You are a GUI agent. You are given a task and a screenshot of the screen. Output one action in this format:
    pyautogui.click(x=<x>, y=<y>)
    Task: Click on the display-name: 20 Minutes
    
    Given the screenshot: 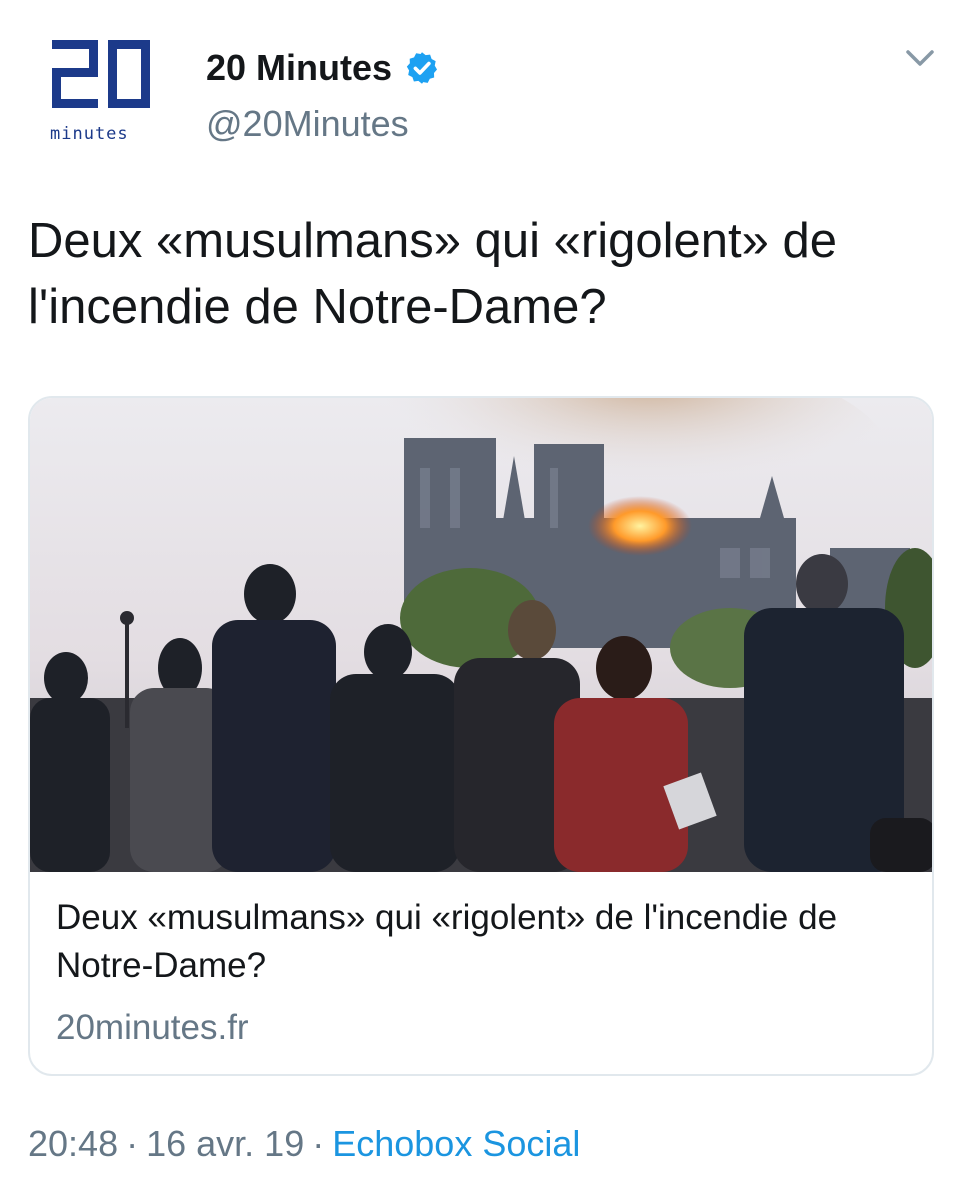 What is the action you would take?
    pyautogui.click(x=299, y=68)
    